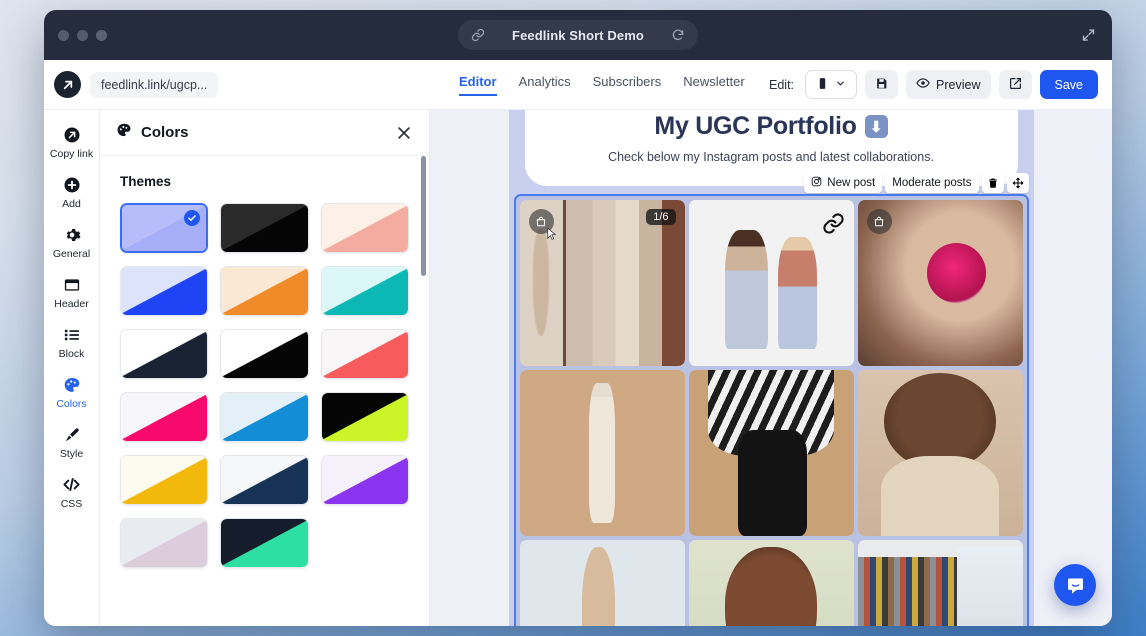 The height and width of the screenshot is (636, 1146). What do you see at coordinates (1088, 35) in the screenshot?
I see `expand-icon` at bounding box center [1088, 35].